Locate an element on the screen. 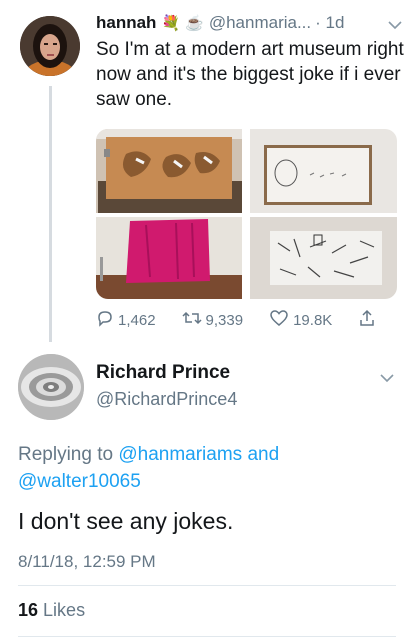 The height and width of the screenshot is (640, 414). retweet-button: 9,339 is located at coordinates (213, 320).